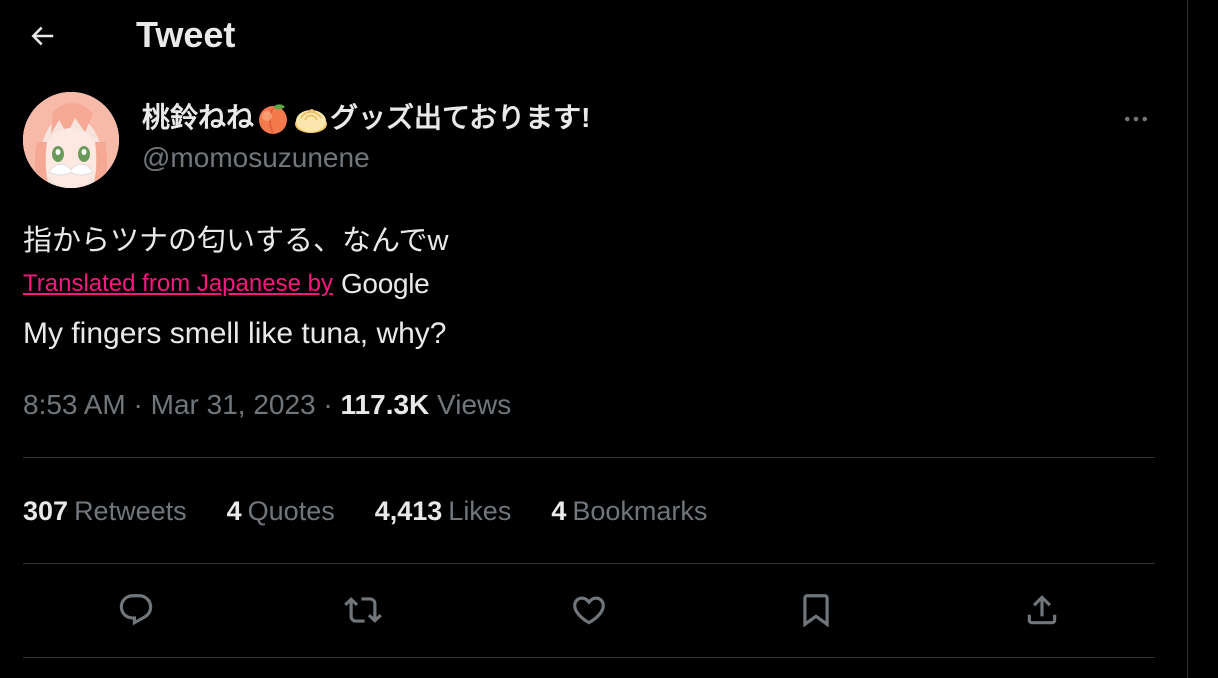  I want to click on likes-label: Likes, so click(480, 510).